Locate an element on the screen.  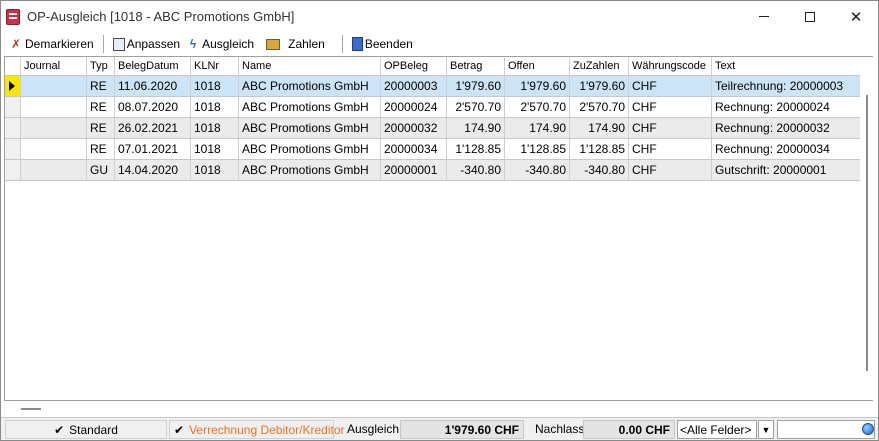
beenden-button: Beenden is located at coordinates (382, 44).